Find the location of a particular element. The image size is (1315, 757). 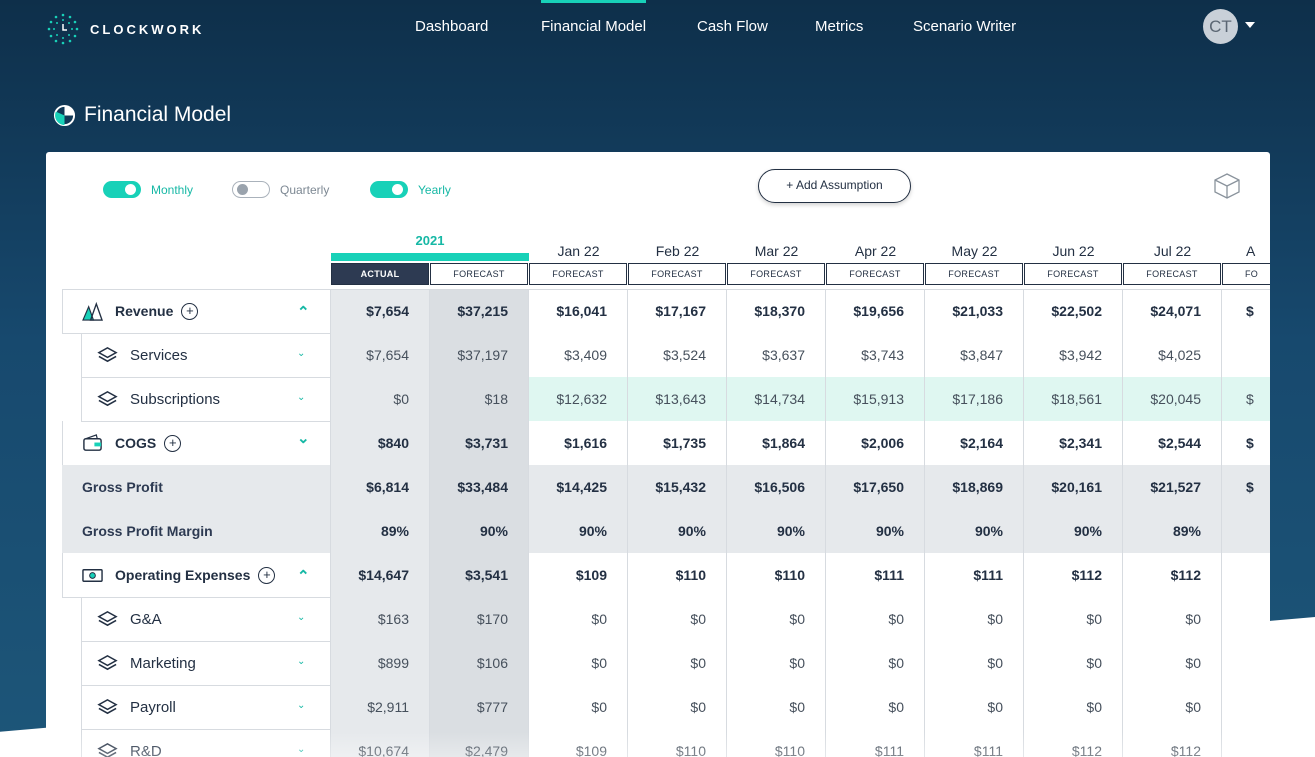

cube-icon is located at coordinates (1227, 186).